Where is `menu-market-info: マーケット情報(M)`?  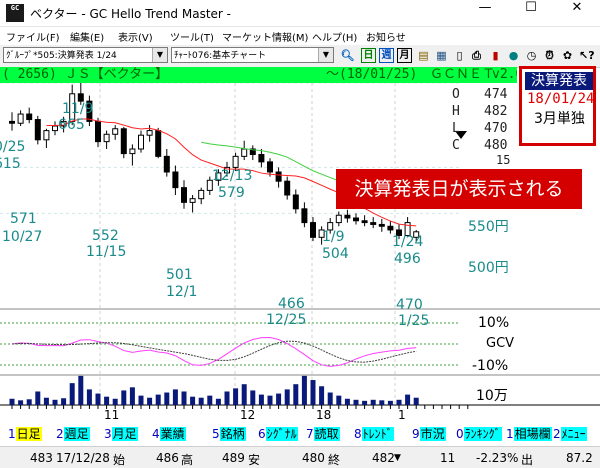
menu-market-info: マーケット情報(M) is located at coordinates (265, 36).